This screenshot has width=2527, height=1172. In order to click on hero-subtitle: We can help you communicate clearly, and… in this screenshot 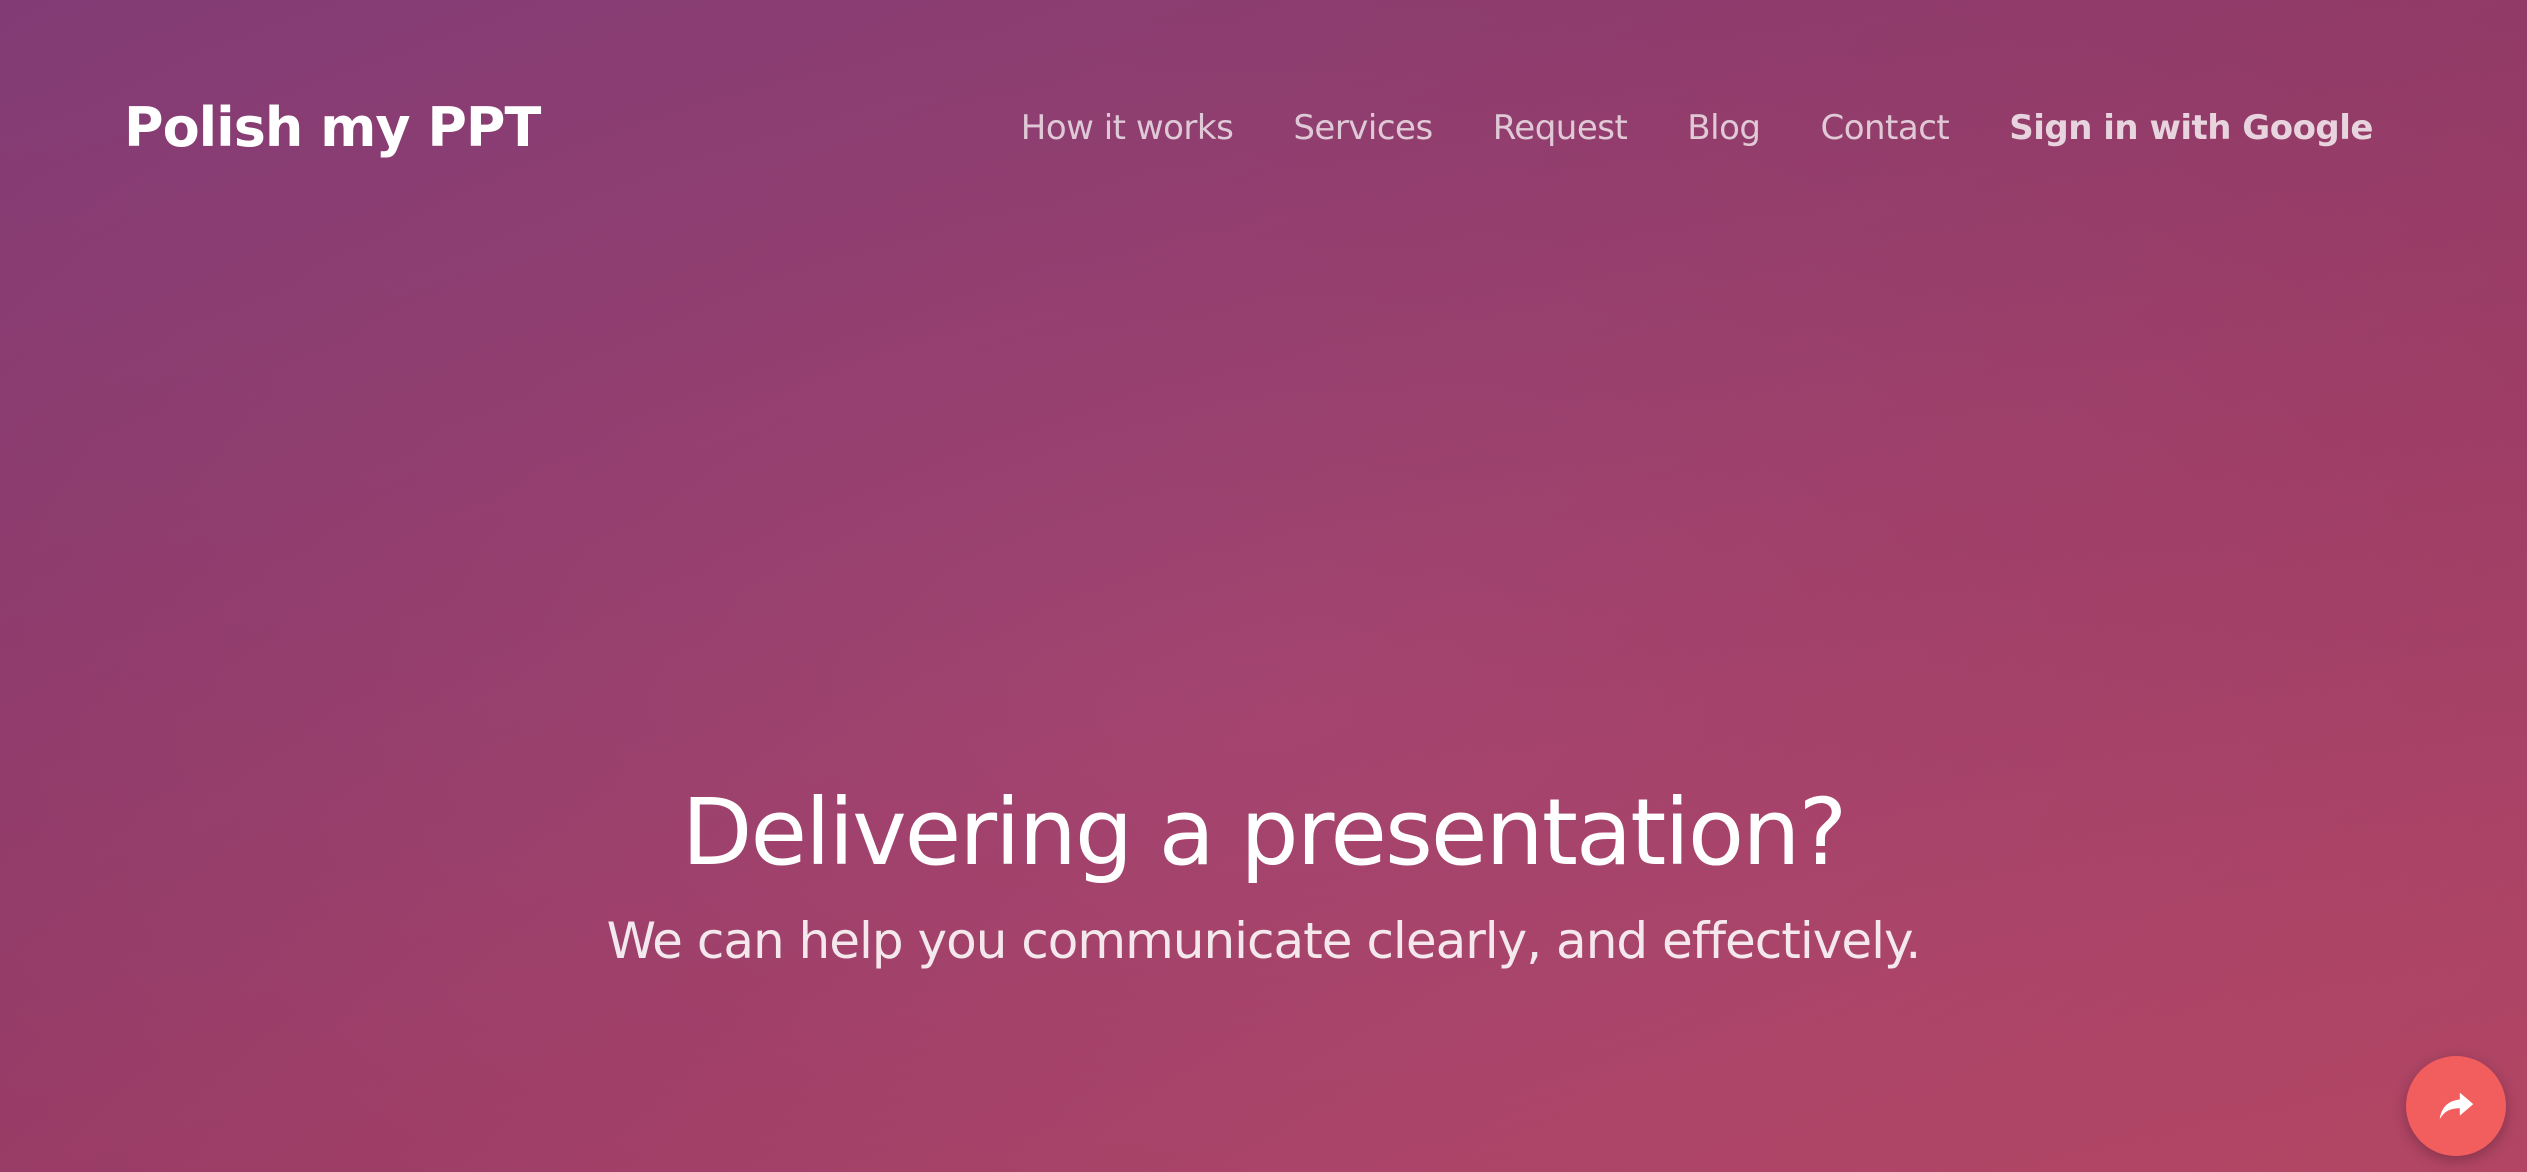, I will do `click(1264, 940)`.